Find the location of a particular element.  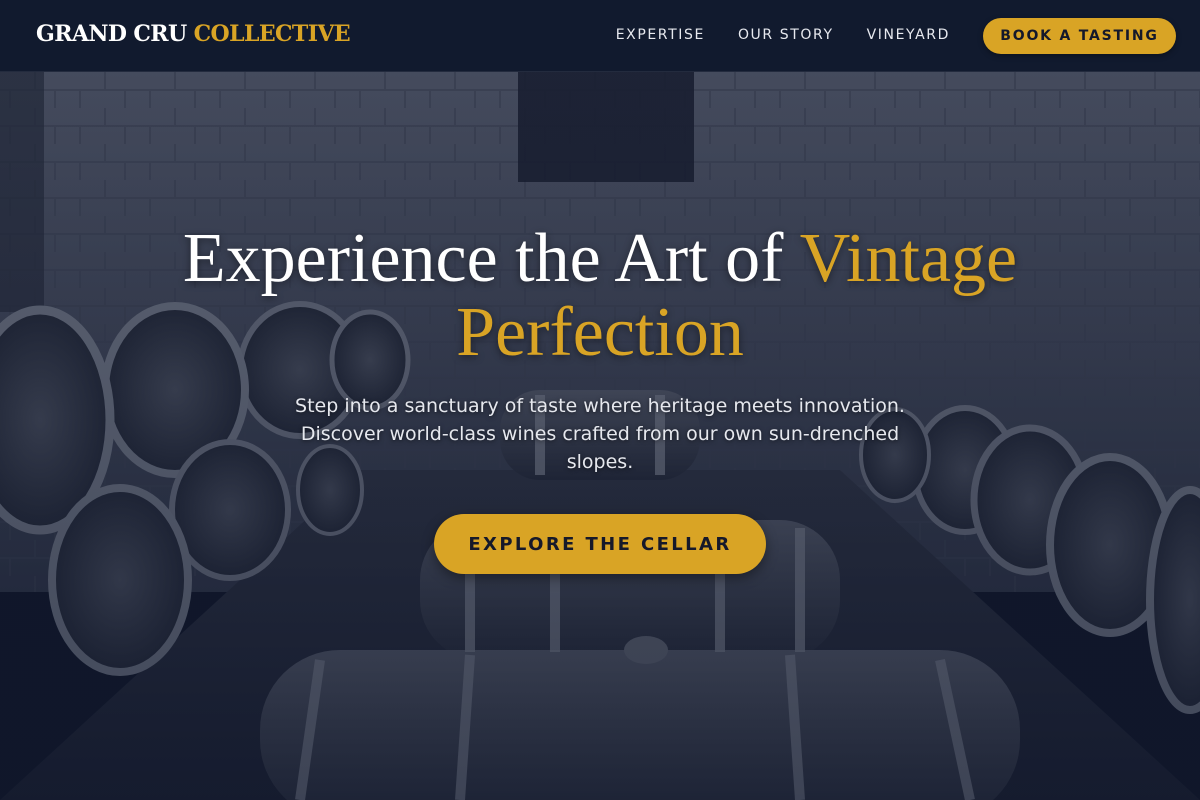

nav-links: EXPERTISE OUR STORY VINEYARD is located at coordinates (783, 35).